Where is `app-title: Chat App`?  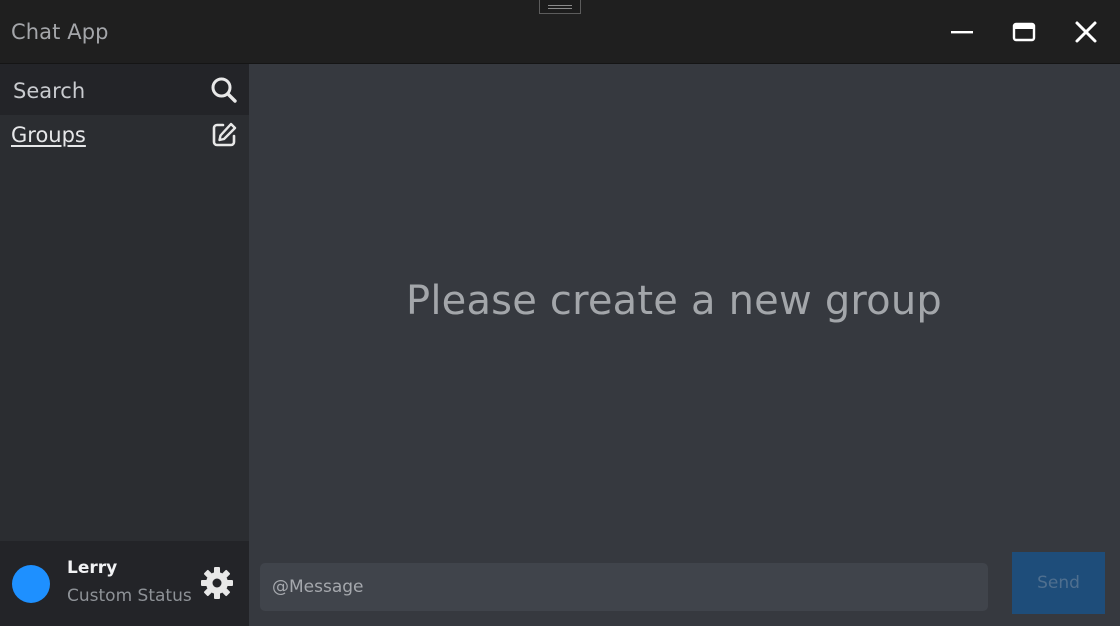
app-title: Chat App is located at coordinates (60, 32).